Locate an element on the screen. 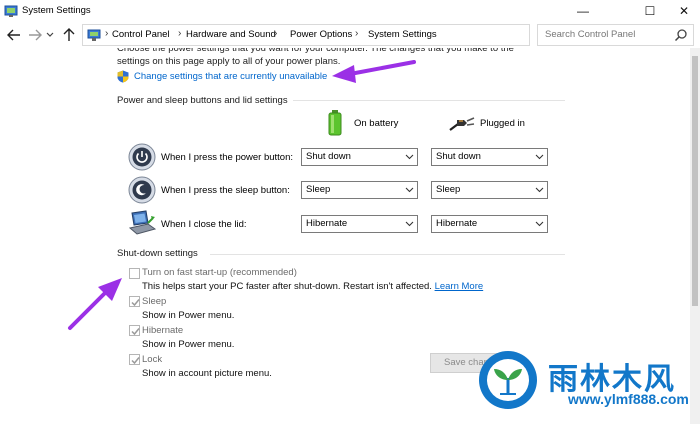  battery-icon is located at coordinates (335, 123).